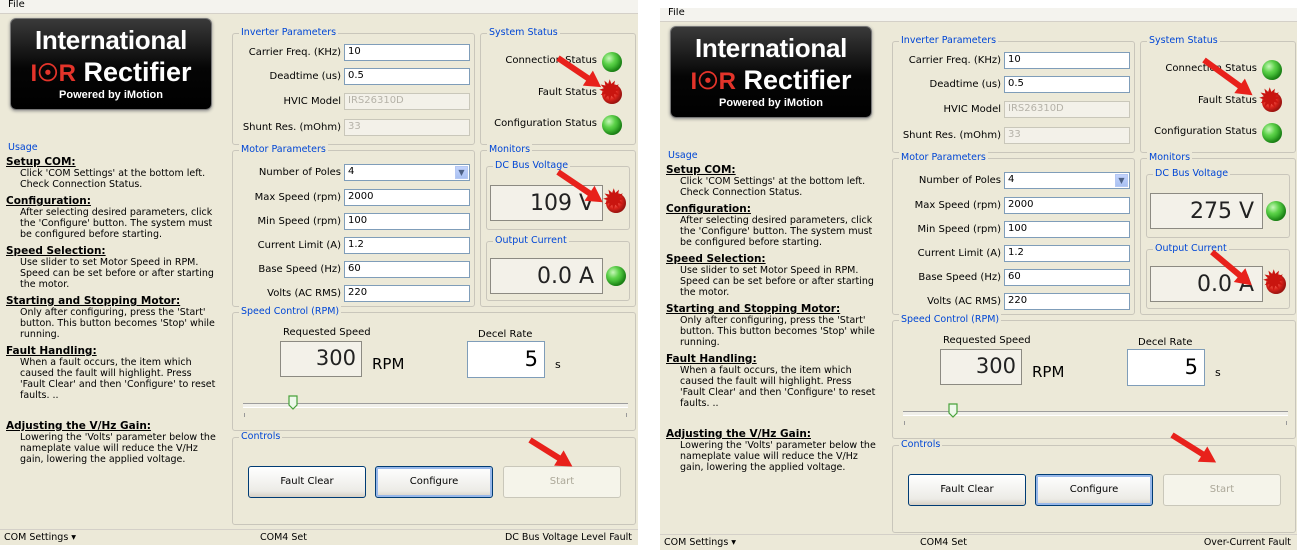 Image resolution: width=1297 pixels, height=550 pixels. I want to click on current-limit-label: Current Limit (A), so click(299, 245).